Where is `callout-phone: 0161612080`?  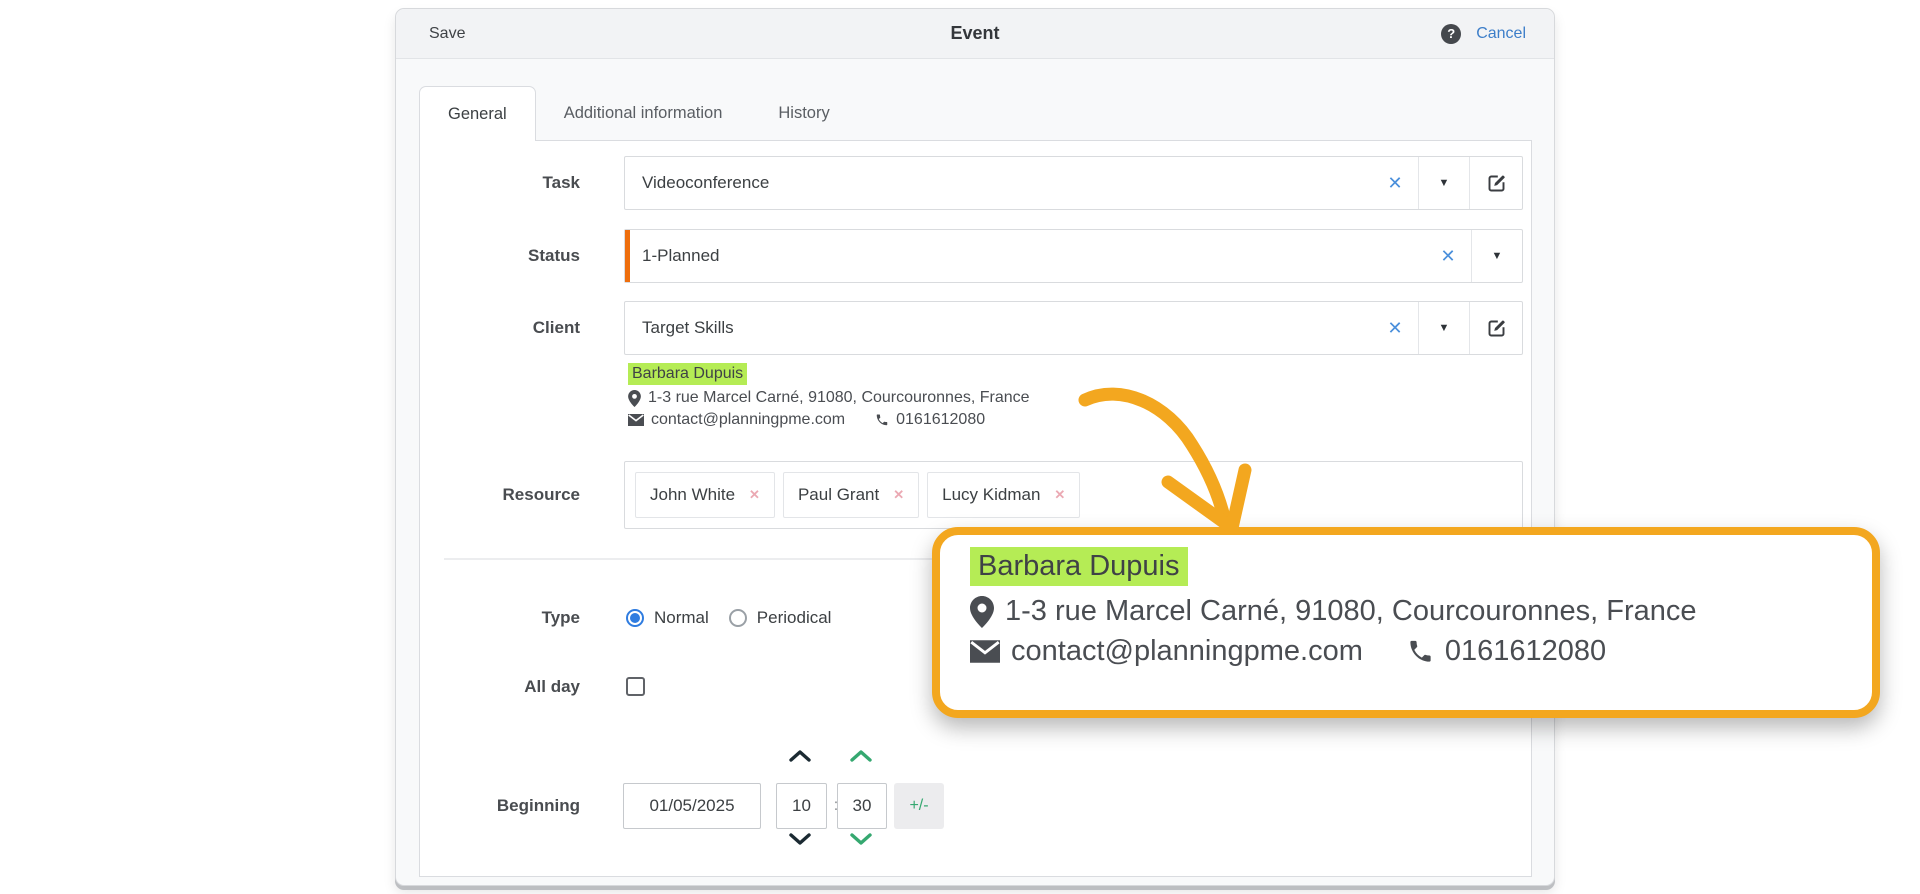
callout-phone: 0161612080 is located at coordinates (1525, 651).